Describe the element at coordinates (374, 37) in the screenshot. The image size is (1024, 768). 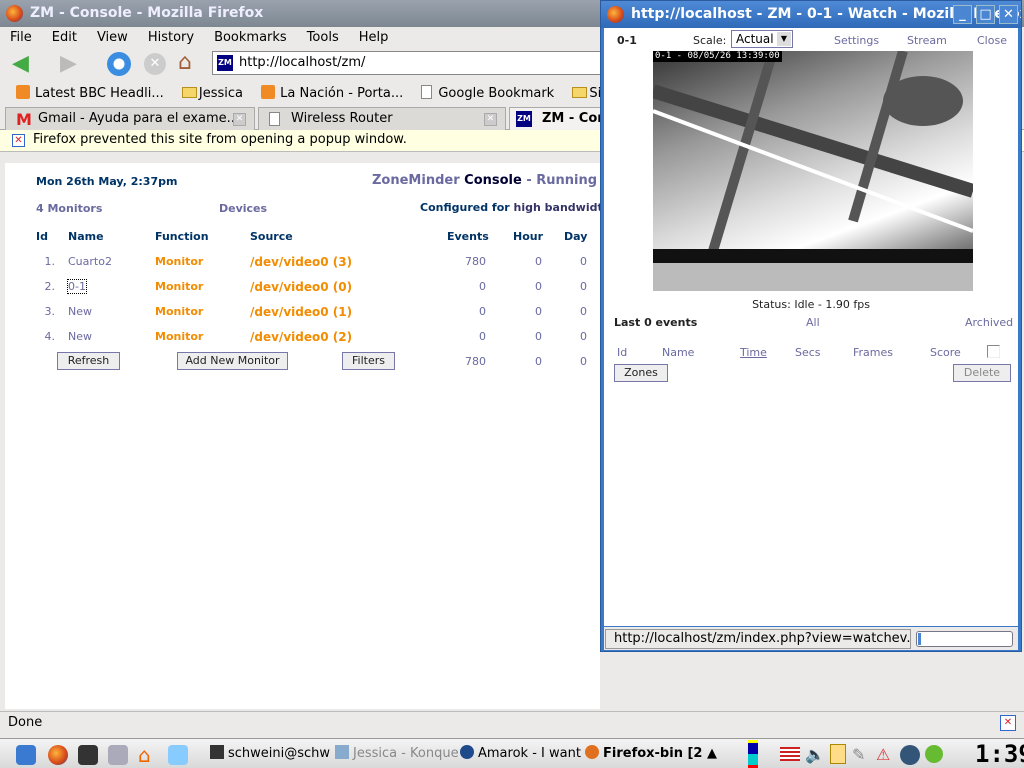
I see `menu-help: Help` at that location.